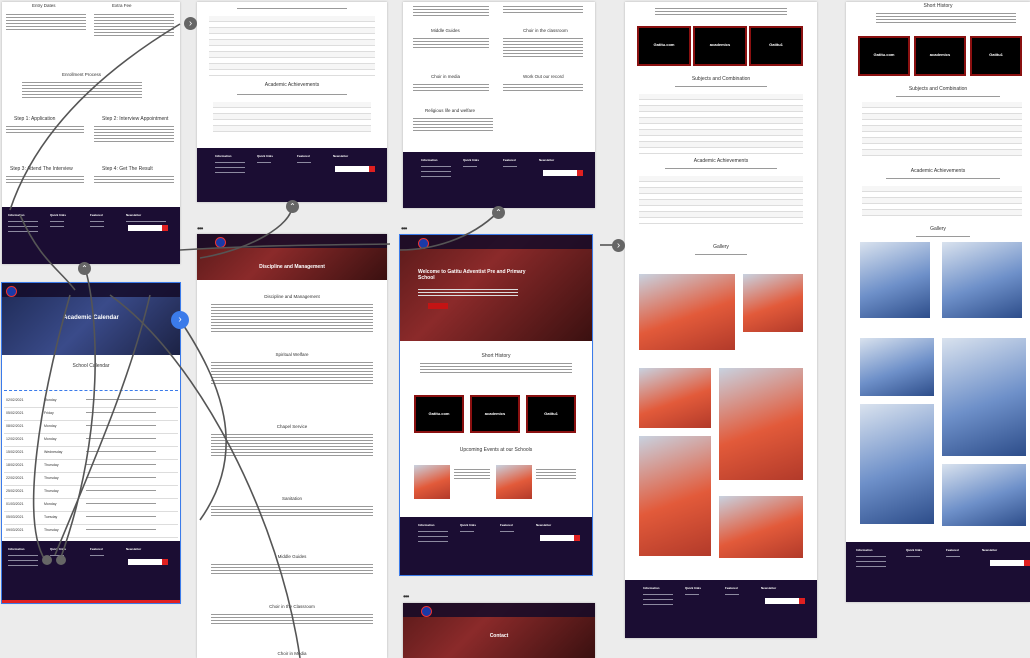 This screenshot has width=1030, height=658. I want to click on events-title: Upcoming Events at our Schools, so click(496, 450).